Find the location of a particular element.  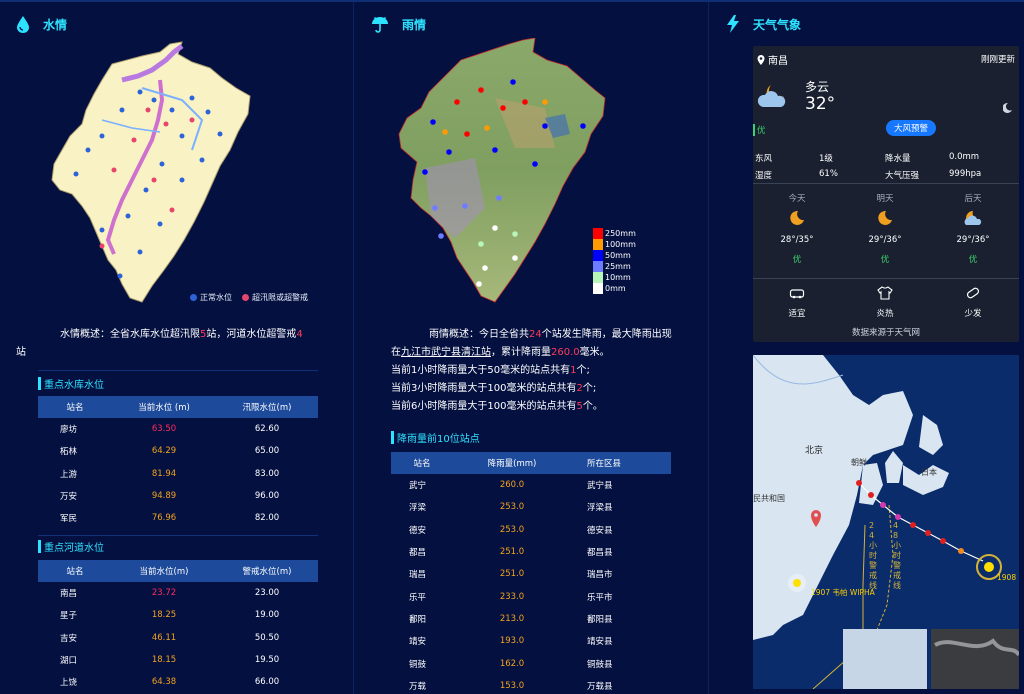

station-name: 星子 is located at coordinates (69, 616).